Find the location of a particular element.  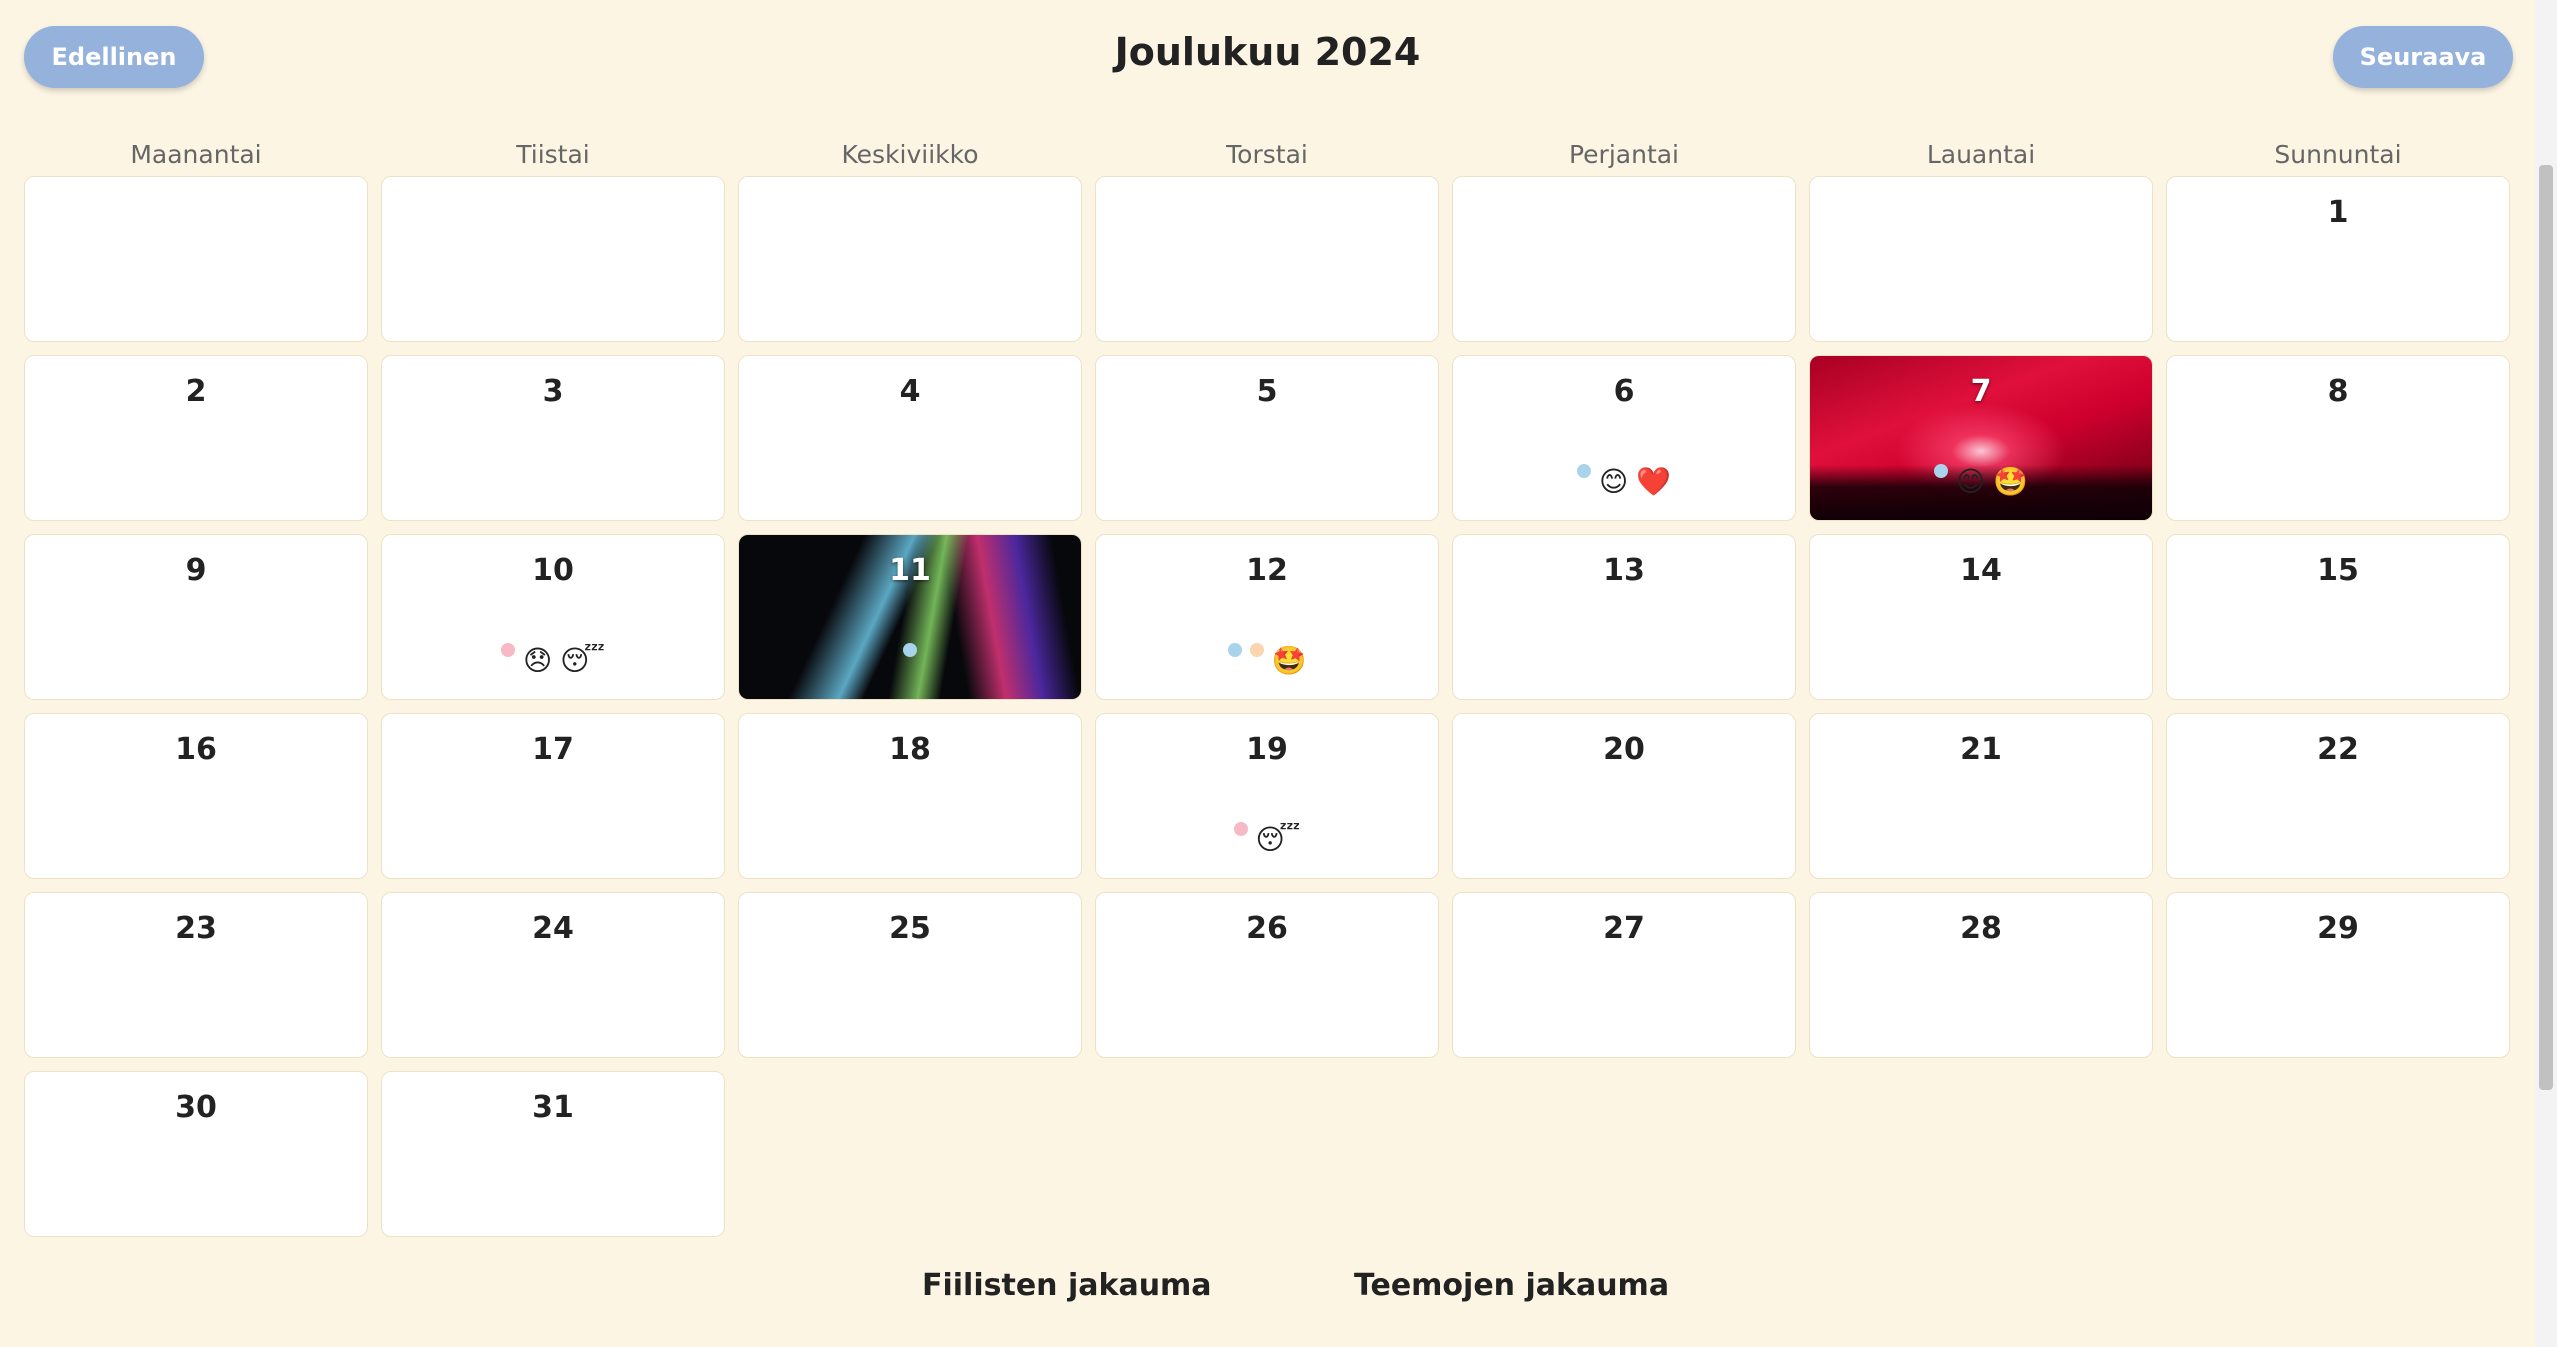

calendar-day-13: 13 is located at coordinates (1624, 617).